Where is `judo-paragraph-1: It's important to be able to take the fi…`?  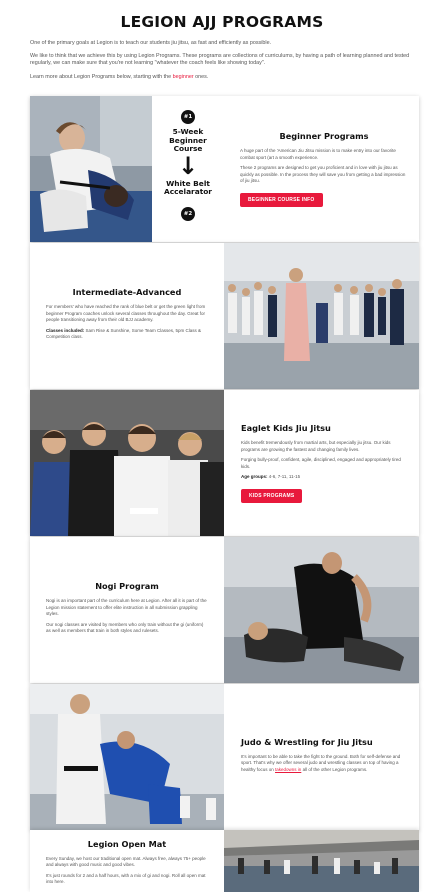 judo-paragraph-1: It's important to be able to take the fi… is located at coordinates (325, 763).